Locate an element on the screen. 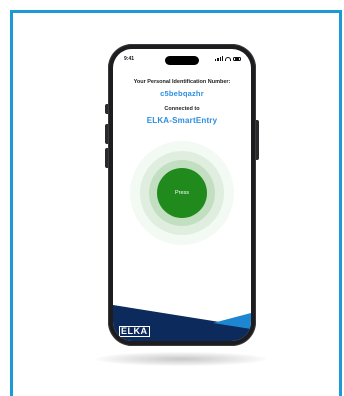  battery-icon is located at coordinates (237, 58).